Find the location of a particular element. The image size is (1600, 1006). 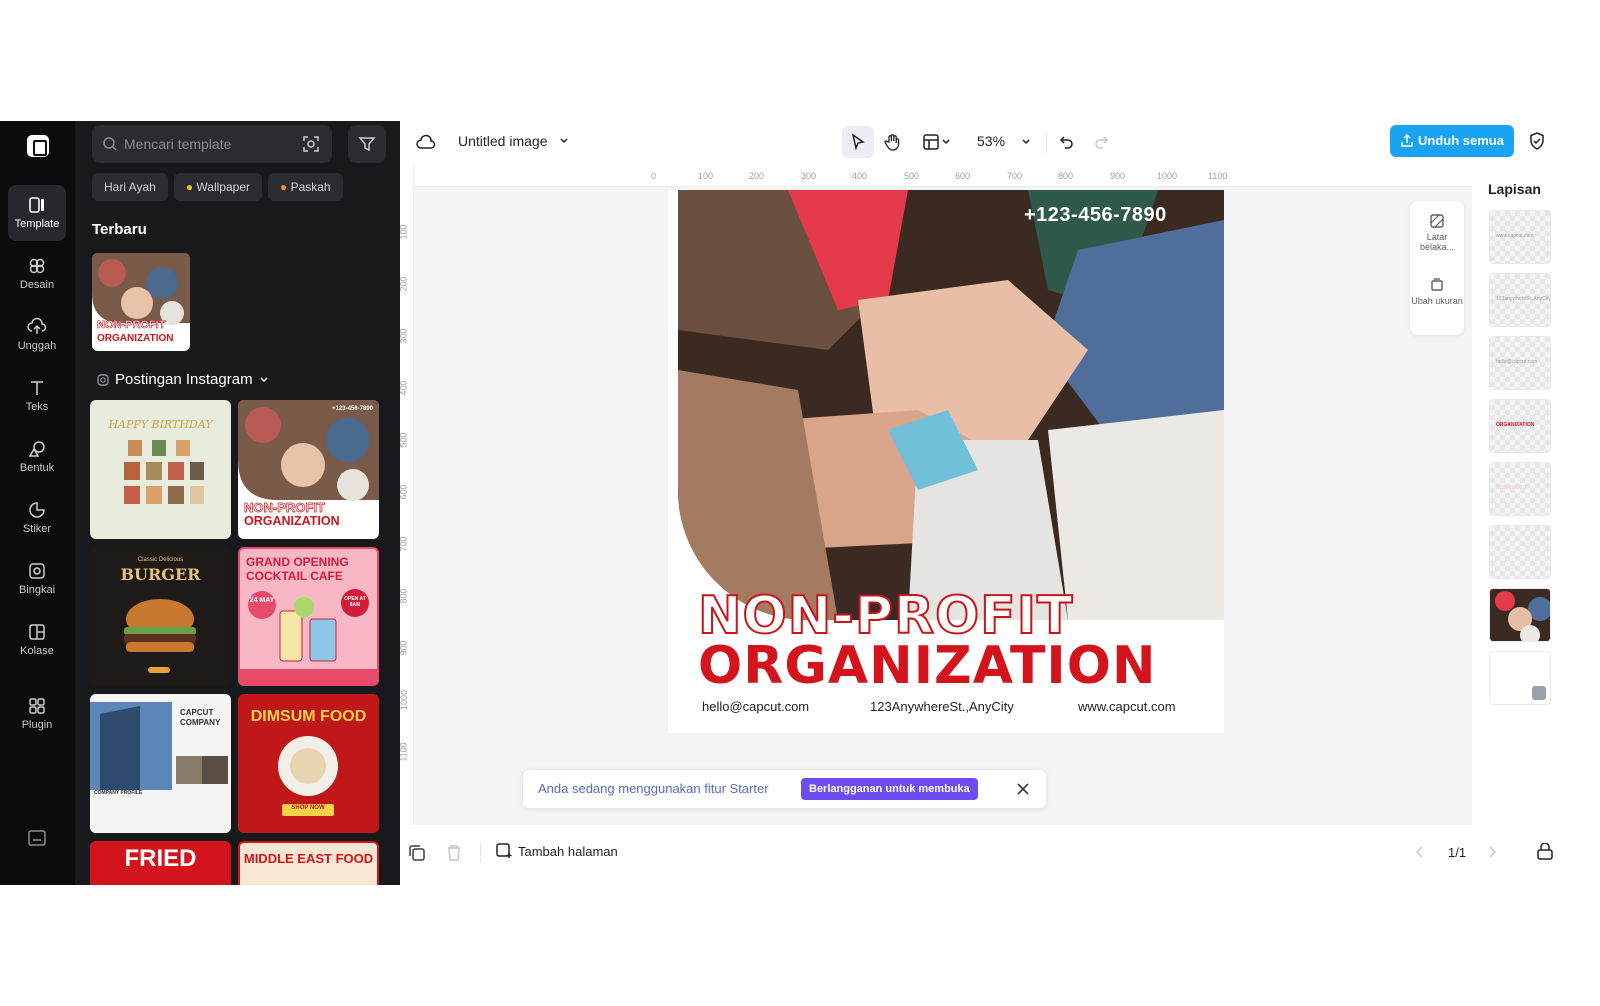

filter-button is located at coordinates (367, 144).